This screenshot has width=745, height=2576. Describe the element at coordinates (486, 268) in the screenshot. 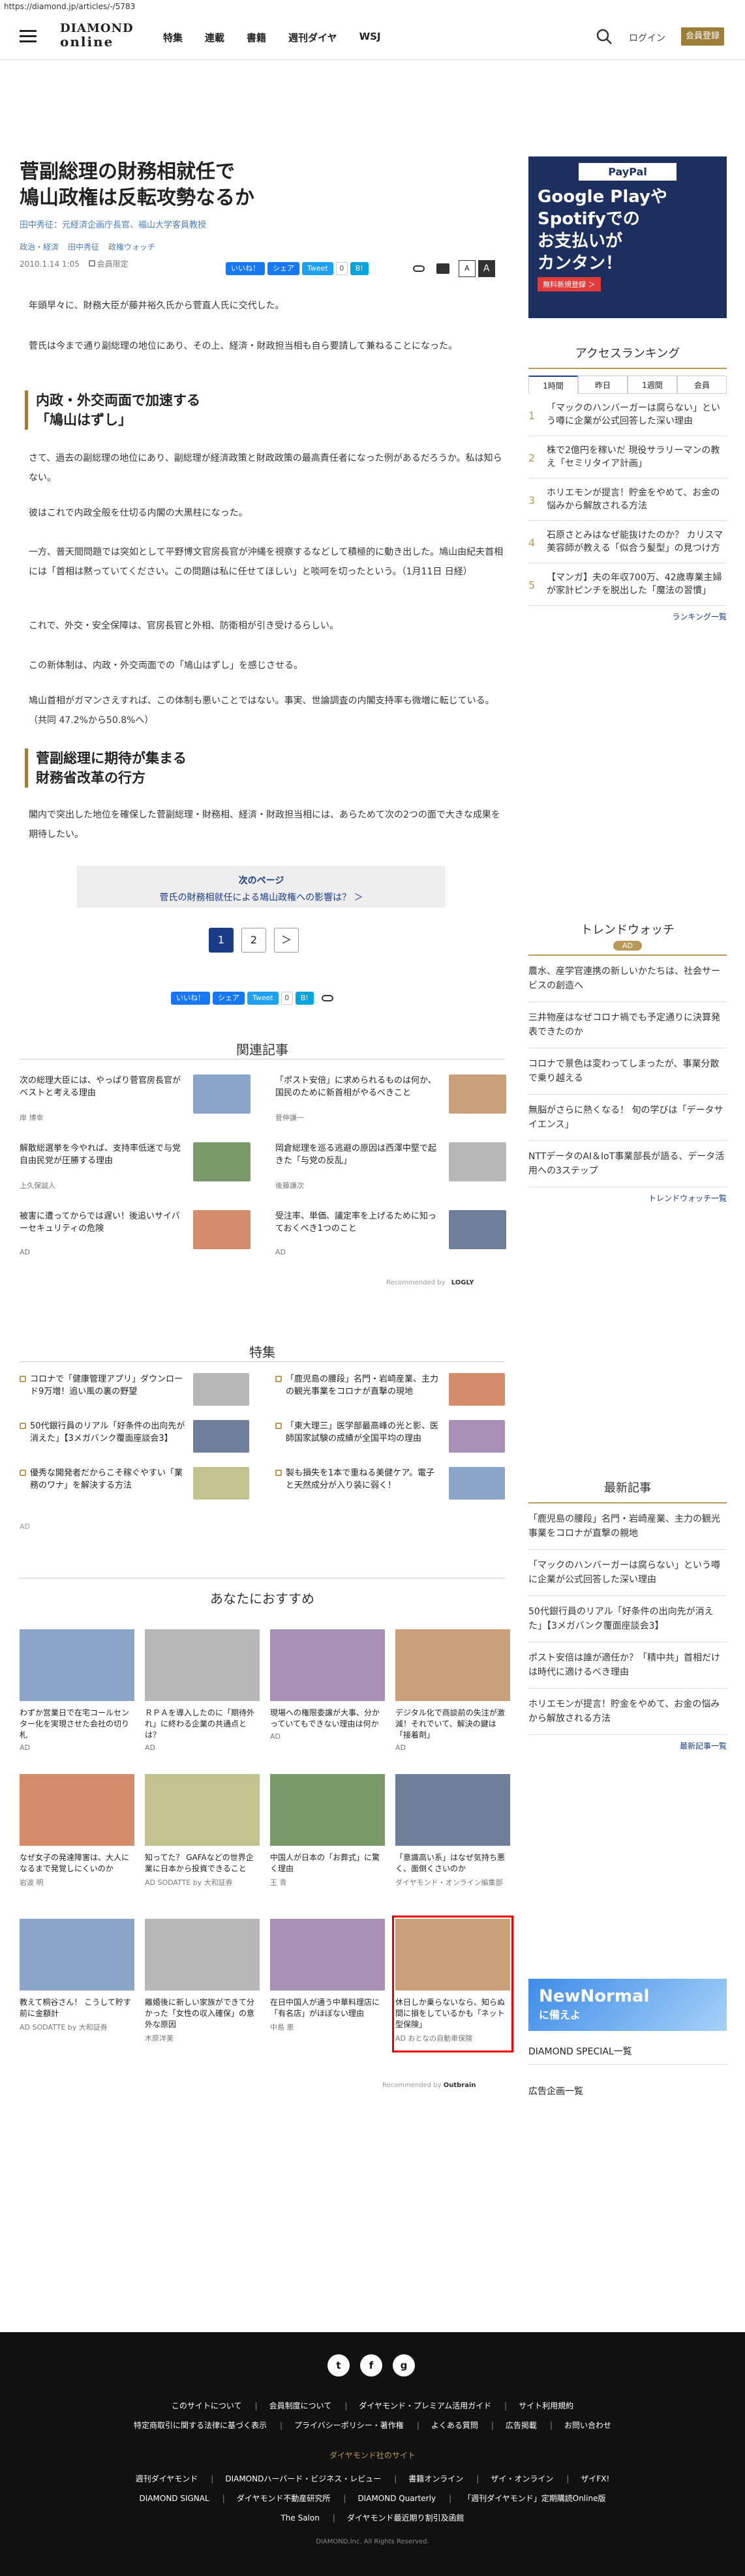

I see `font-large-button: A` at that location.